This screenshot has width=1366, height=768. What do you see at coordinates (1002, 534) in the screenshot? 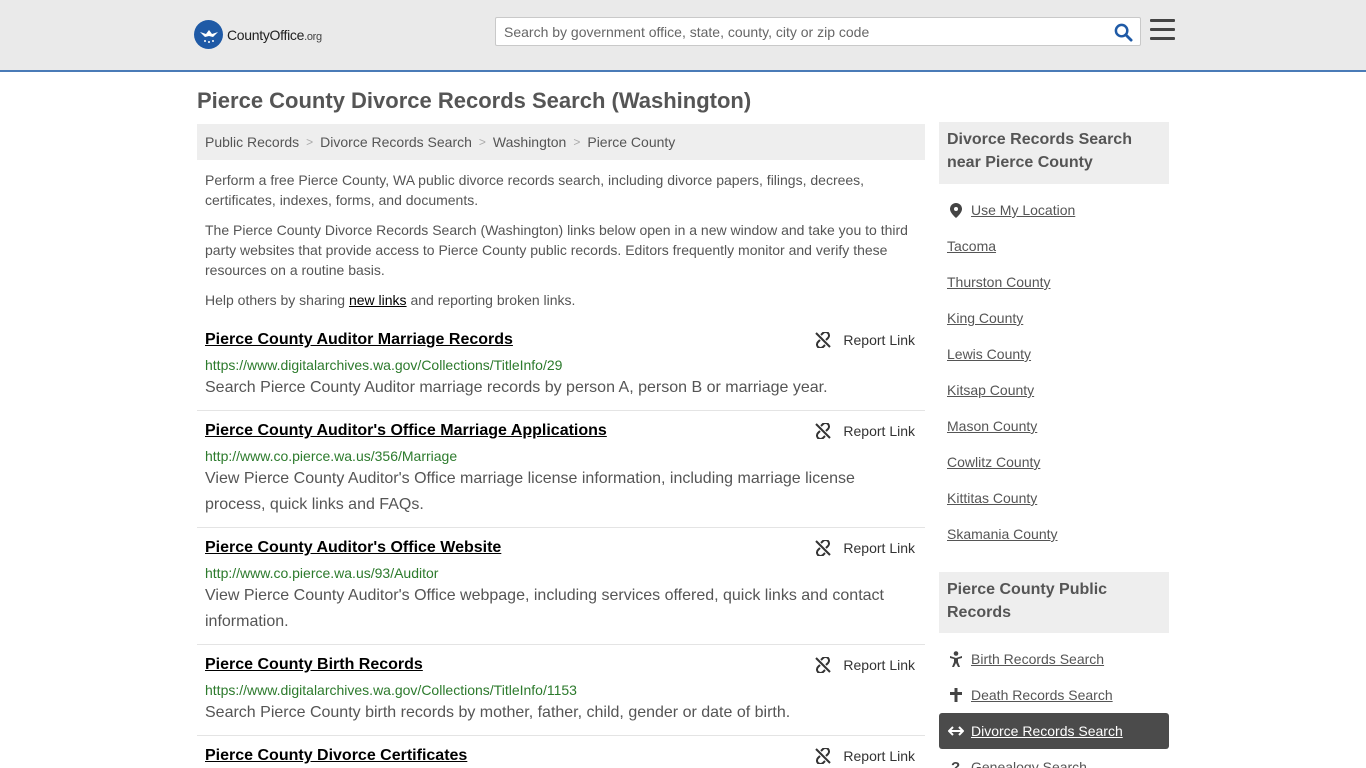
I see `sidebar-item-skamania-county: Skamania County` at bounding box center [1002, 534].